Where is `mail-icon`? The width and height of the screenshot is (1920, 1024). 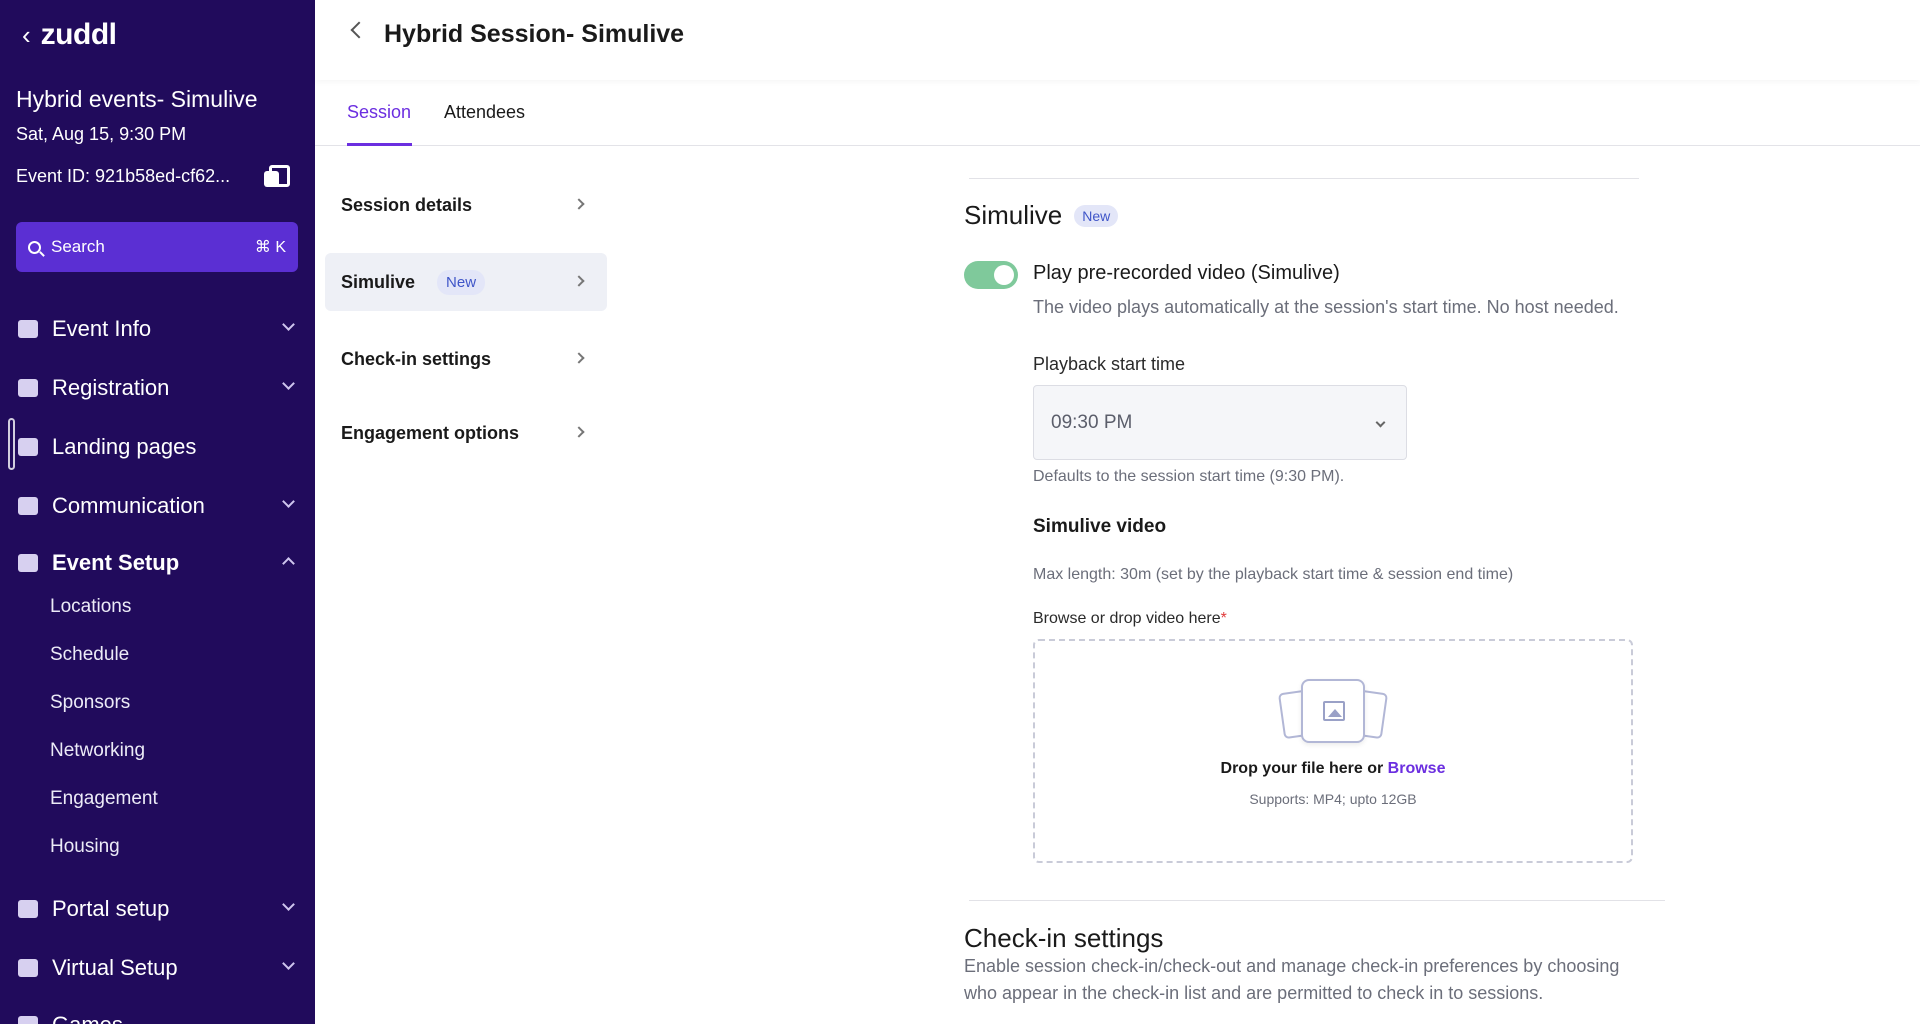
mail-icon is located at coordinates (28, 506).